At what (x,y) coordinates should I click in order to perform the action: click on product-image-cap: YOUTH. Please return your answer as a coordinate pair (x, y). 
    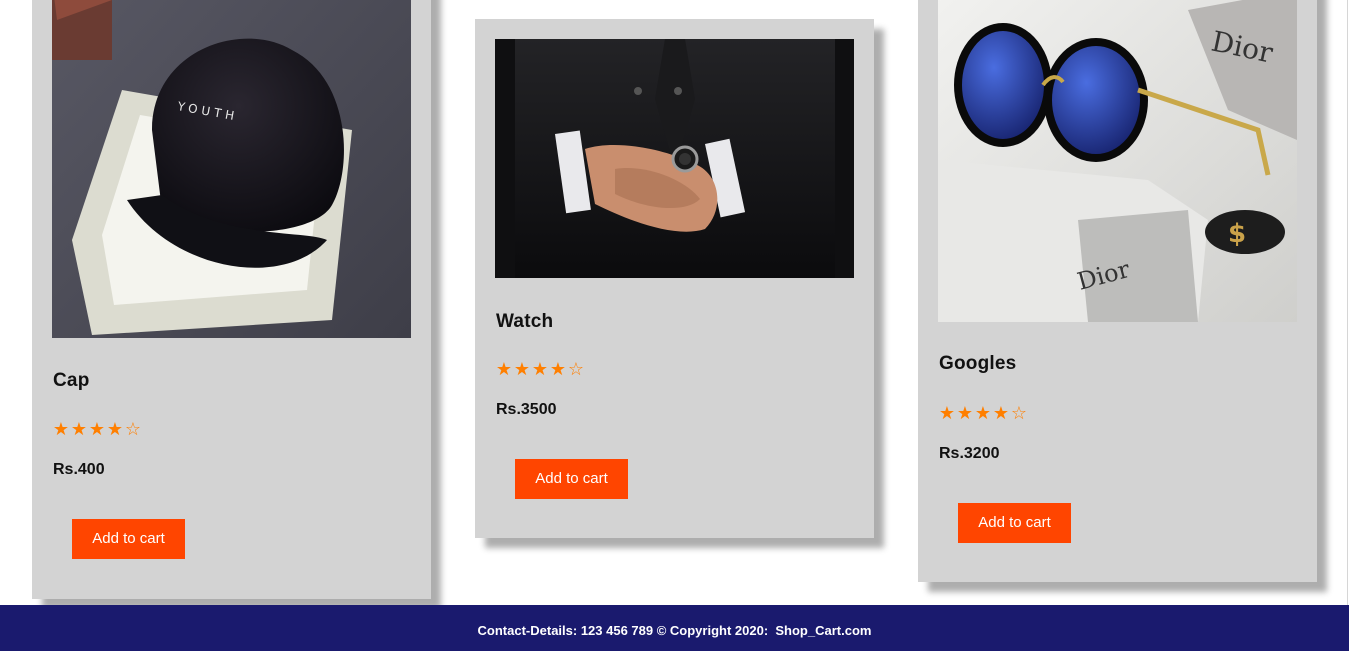
    Looking at the image, I should click on (231, 169).